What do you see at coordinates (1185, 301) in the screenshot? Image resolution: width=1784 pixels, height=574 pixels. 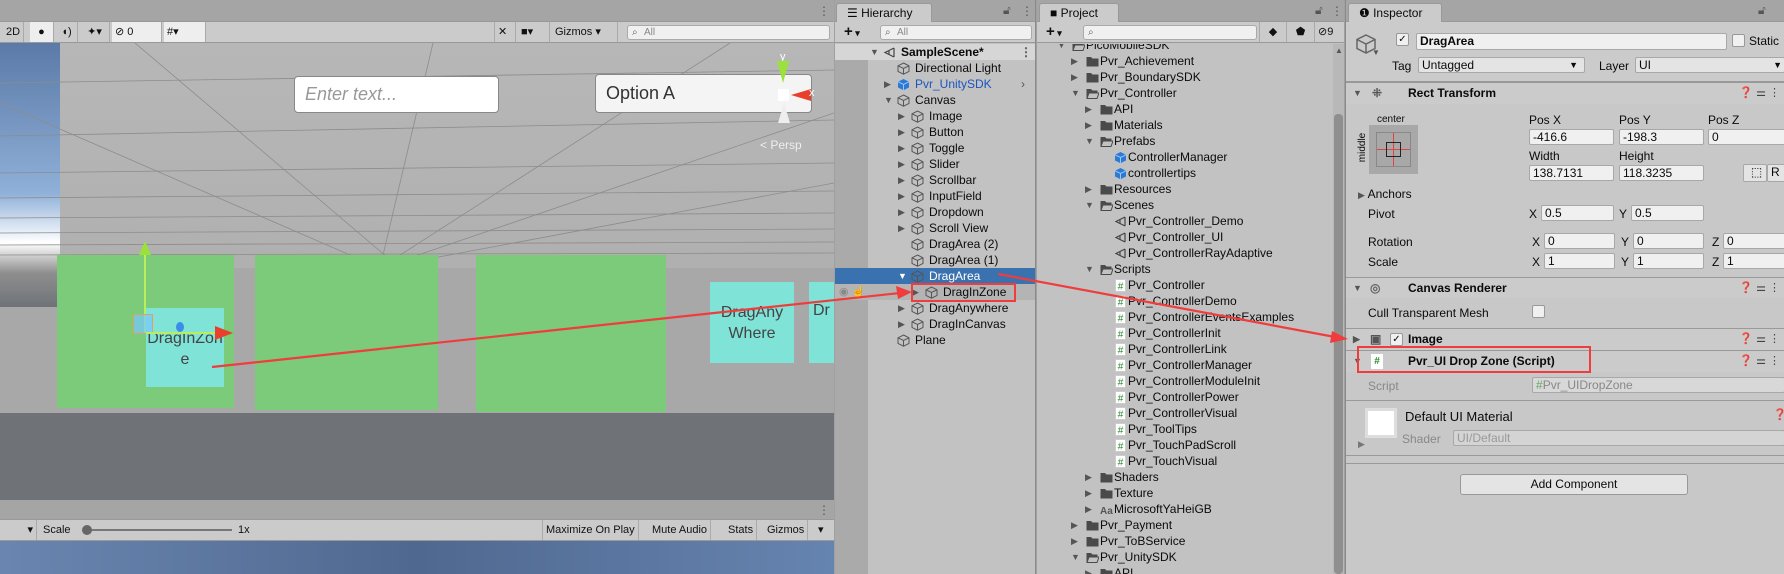 I see `project-item: # Pvr_ControllerDemo` at bounding box center [1185, 301].